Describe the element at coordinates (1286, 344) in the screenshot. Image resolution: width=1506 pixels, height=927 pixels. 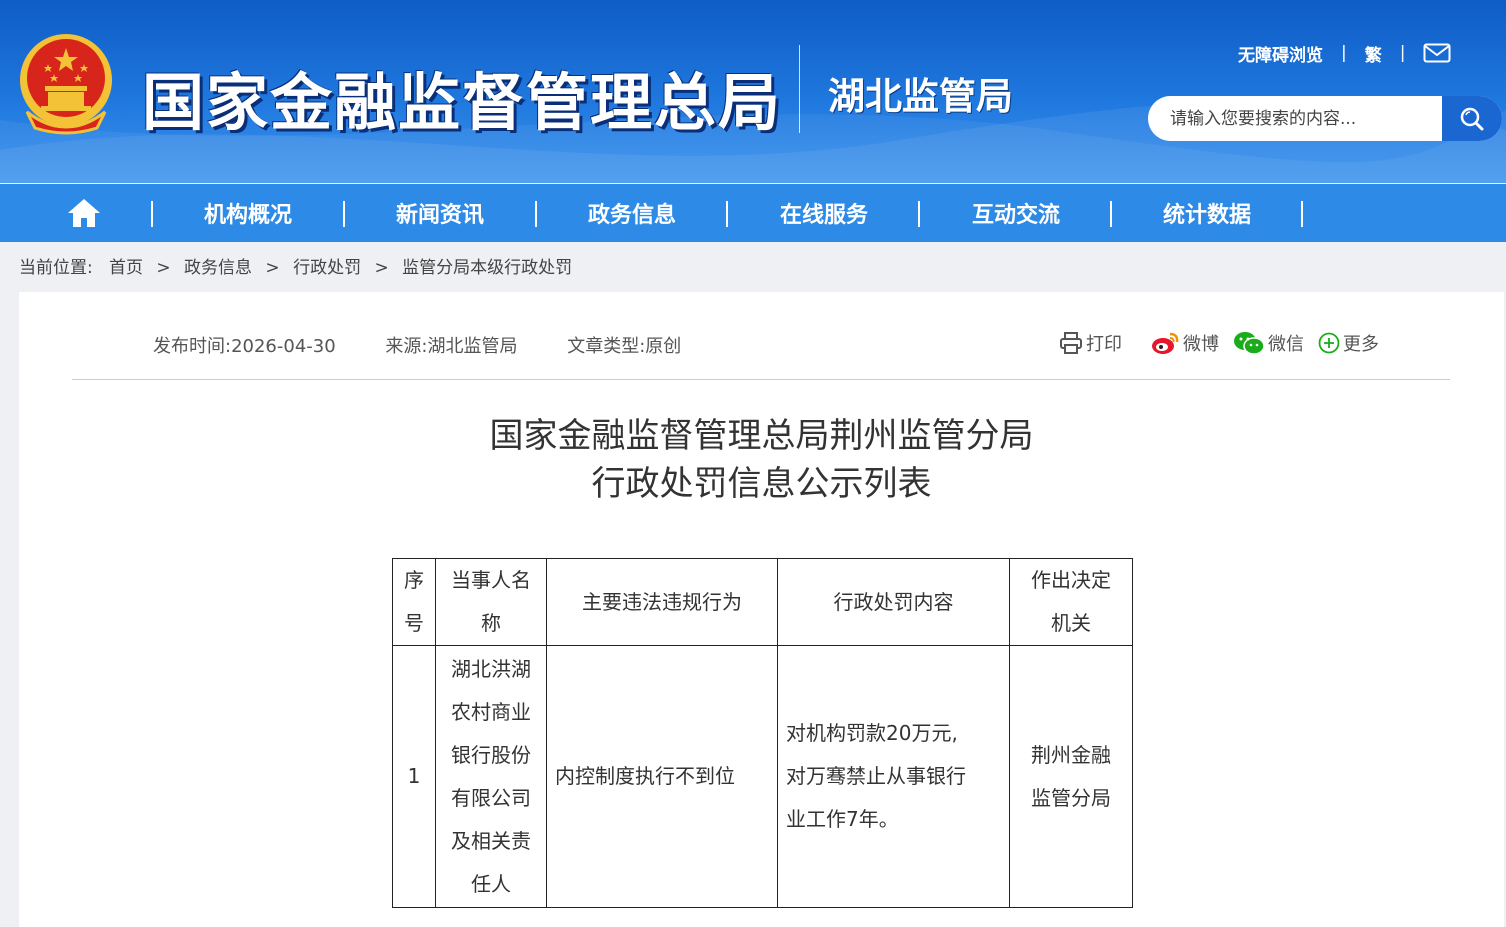
I see `wechat-label: 微信` at that location.